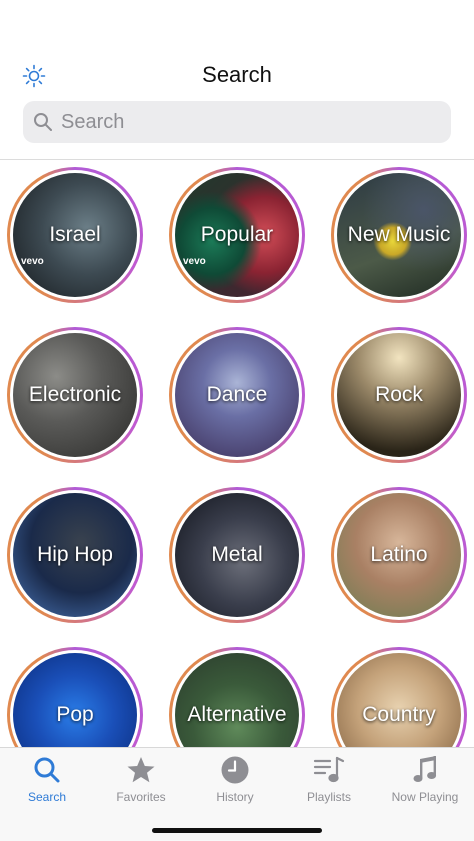 The height and width of the screenshot is (841, 474). What do you see at coordinates (75, 700) in the screenshot?
I see `genre-image: Pop` at bounding box center [75, 700].